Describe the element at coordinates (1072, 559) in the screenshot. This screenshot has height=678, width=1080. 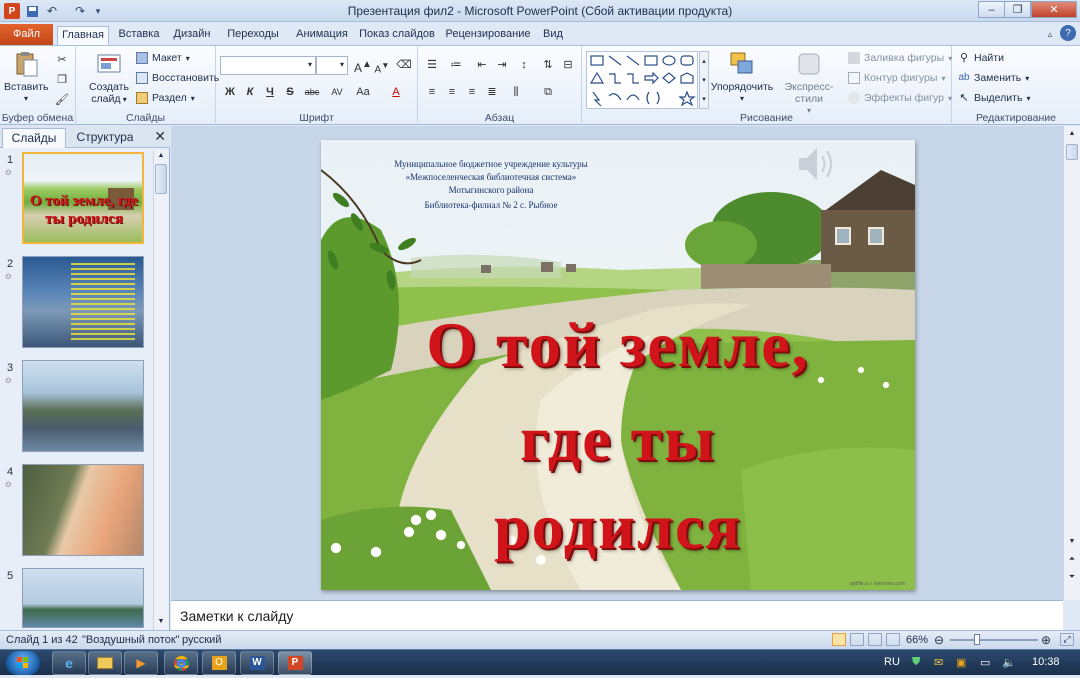
I see `previous-slide-icon: ⏶` at that location.